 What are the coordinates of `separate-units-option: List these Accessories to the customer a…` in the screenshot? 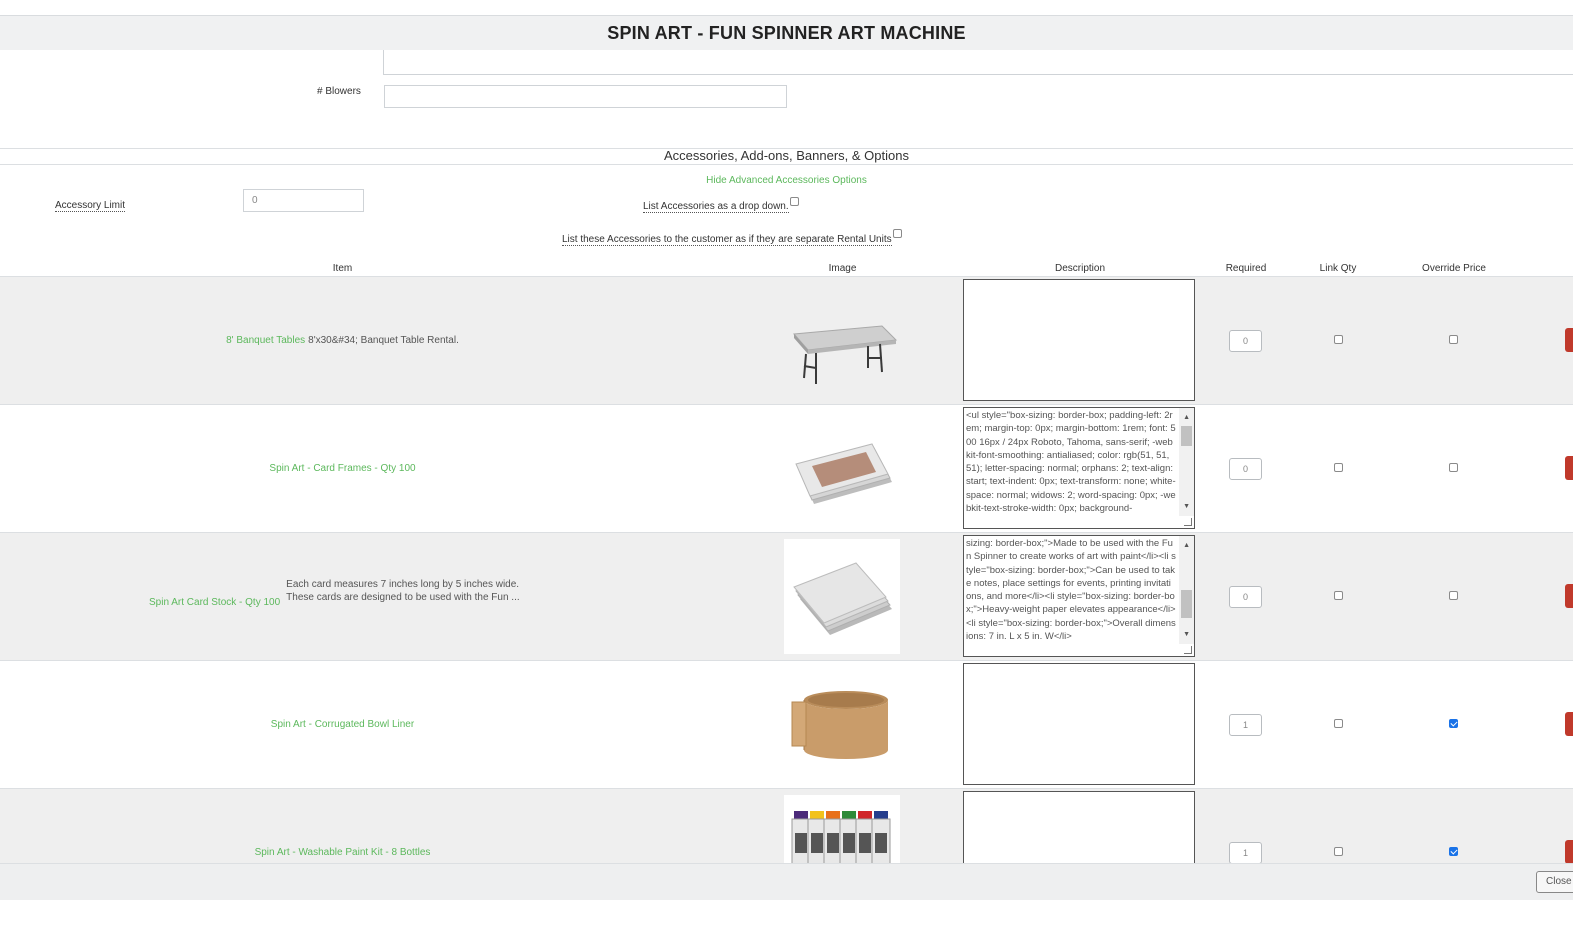 It's located at (732, 238).